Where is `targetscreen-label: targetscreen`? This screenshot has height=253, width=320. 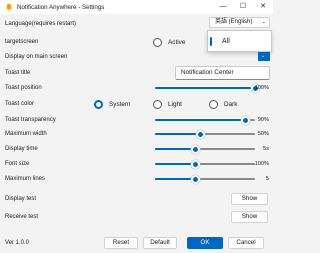 targetscreen-label: targetscreen is located at coordinates (22, 42).